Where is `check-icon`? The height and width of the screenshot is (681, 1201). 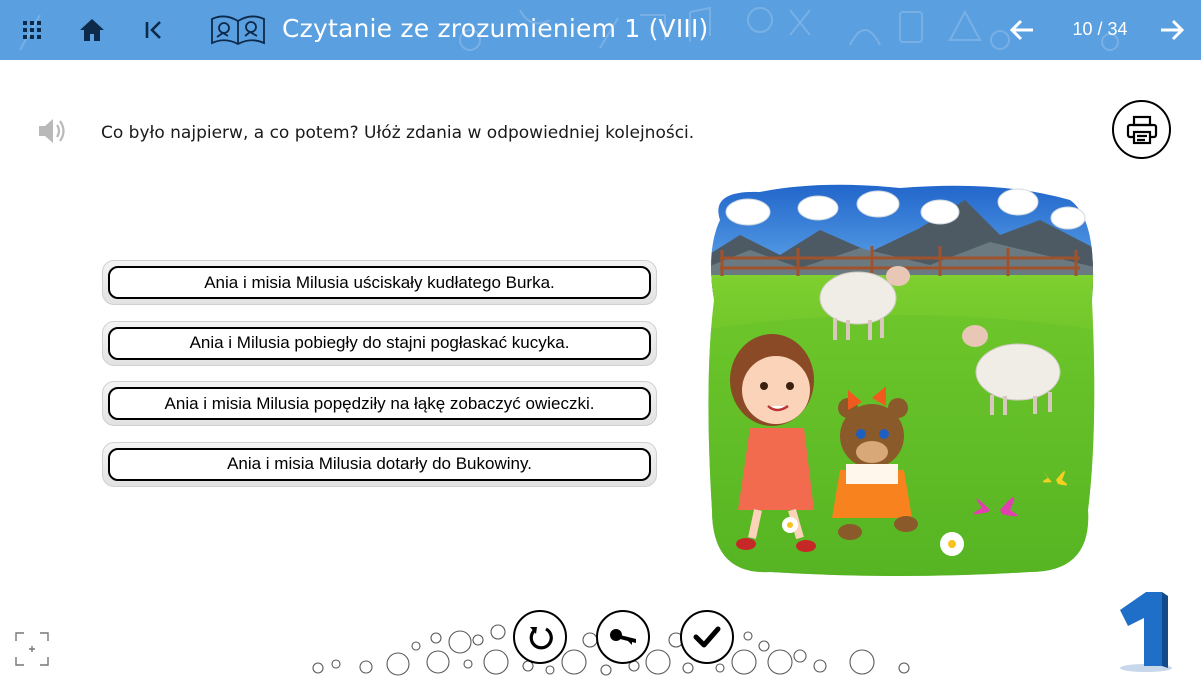 check-icon is located at coordinates (707, 637).